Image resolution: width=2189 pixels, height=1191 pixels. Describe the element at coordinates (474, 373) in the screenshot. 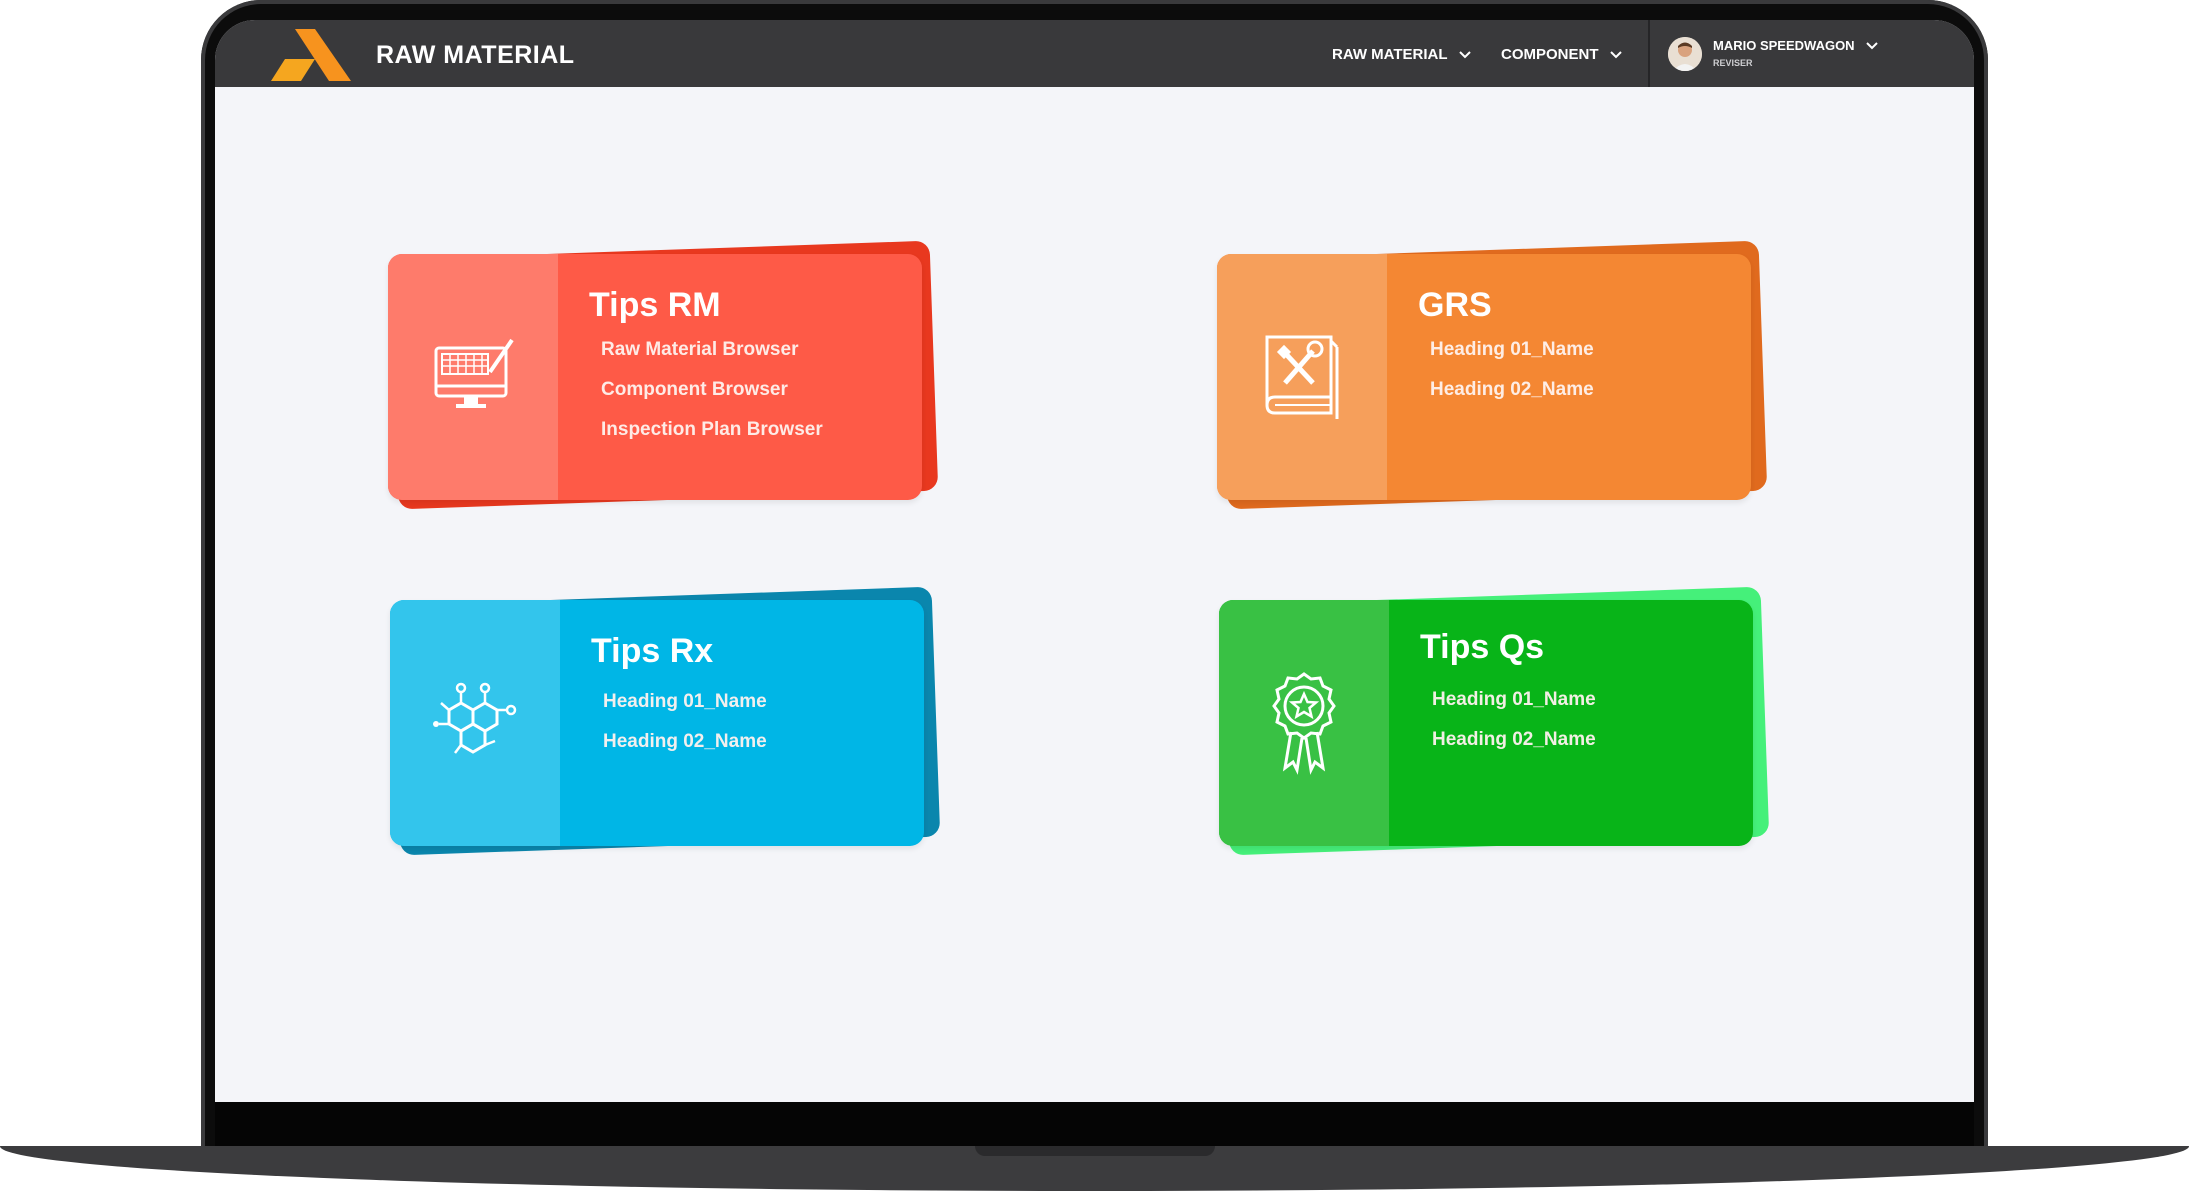

I see `computer-keyboard-pen-icon` at that location.